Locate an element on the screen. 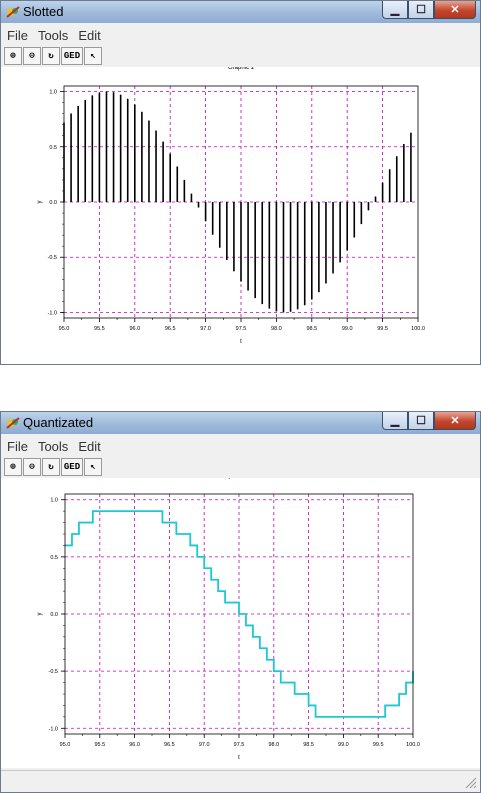  resize-grip-icon is located at coordinates (470, 782).